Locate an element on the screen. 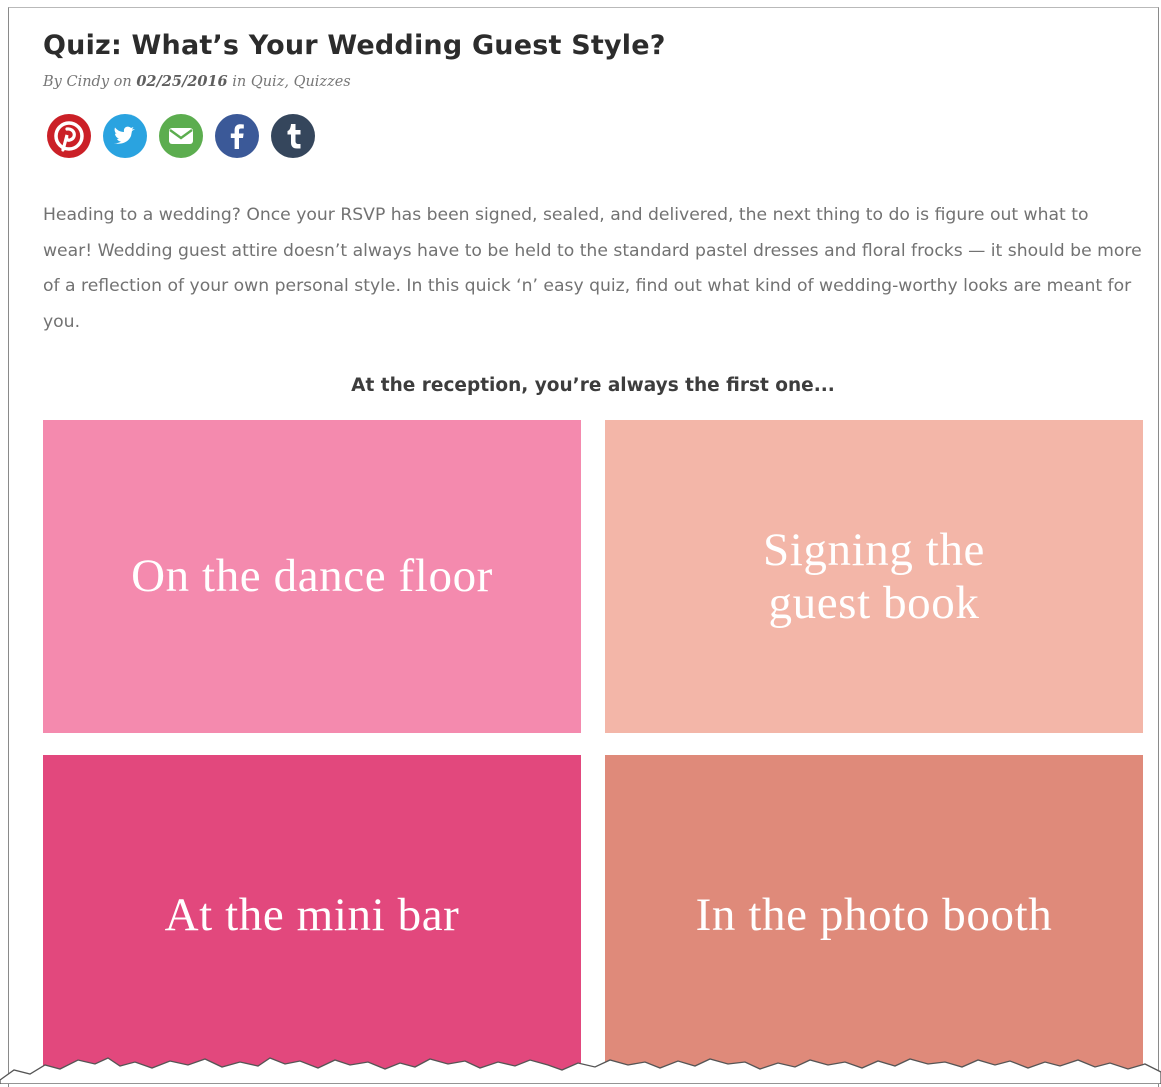  tumblr-share-button is located at coordinates (293, 136).